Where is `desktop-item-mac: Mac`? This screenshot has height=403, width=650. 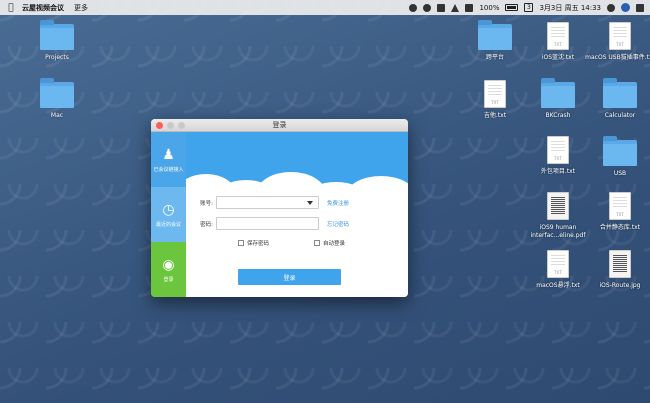
desktop-item-mac: Mac is located at coordinates (57, 99).